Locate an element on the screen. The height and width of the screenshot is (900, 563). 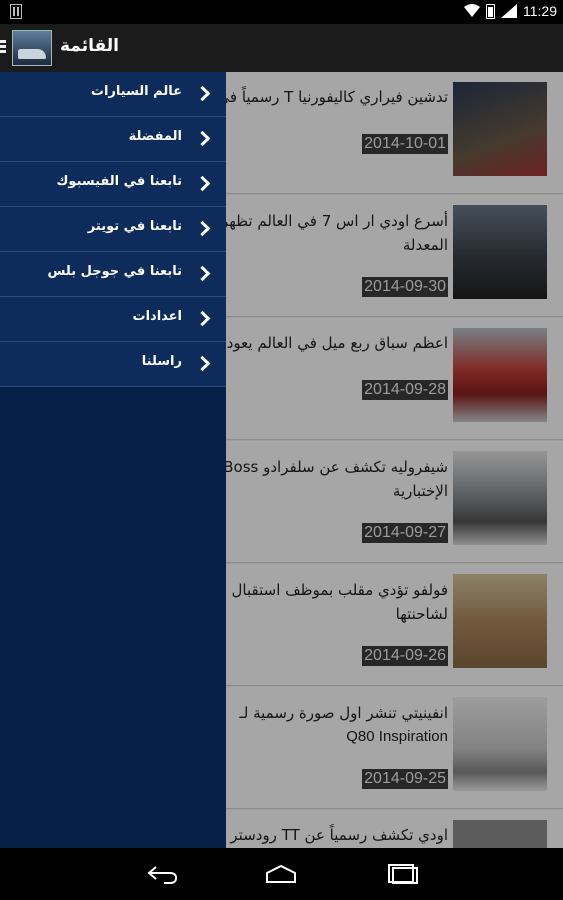
drawer-item-twitter: تابعنا في تويتر is located at coordinates (113, 229).